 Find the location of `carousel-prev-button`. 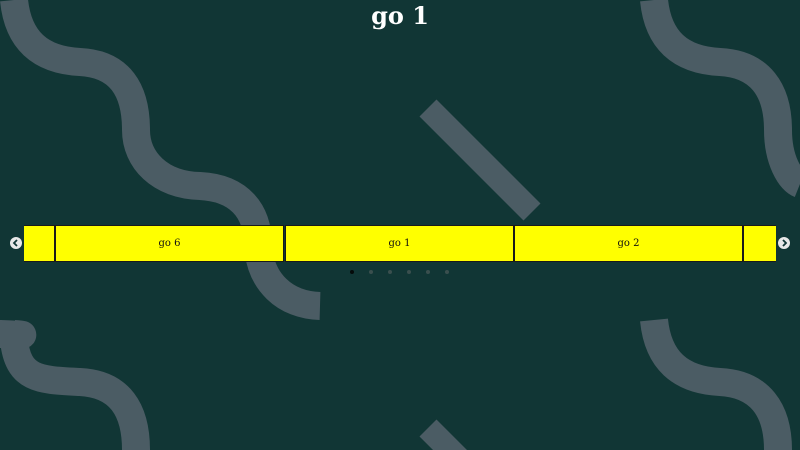

carousel-prev-button is located at coordinates (16, 243).